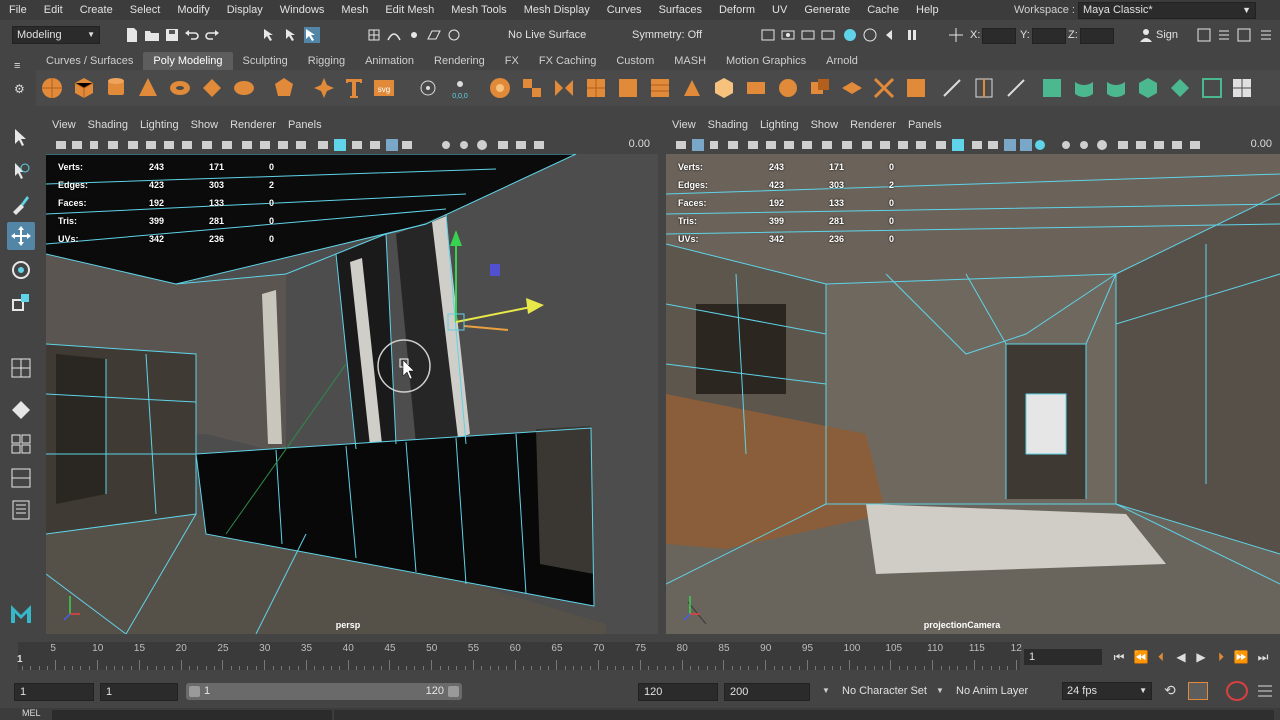 This screenshot has height=720, width=1280. What do you see at coordinates (21, 410) in the screenshot?
I see `four-view-layout-icon` at bounding box center [21, 410].